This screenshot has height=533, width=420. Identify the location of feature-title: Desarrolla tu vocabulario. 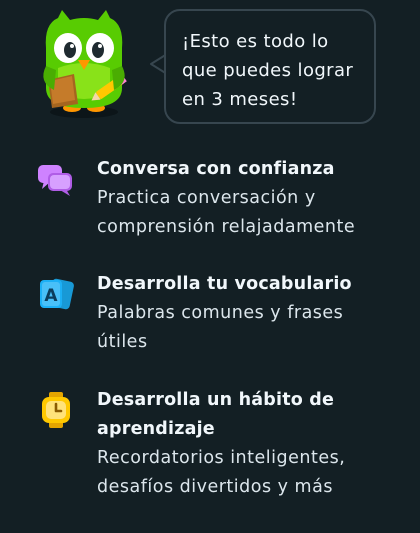
(224, 284).